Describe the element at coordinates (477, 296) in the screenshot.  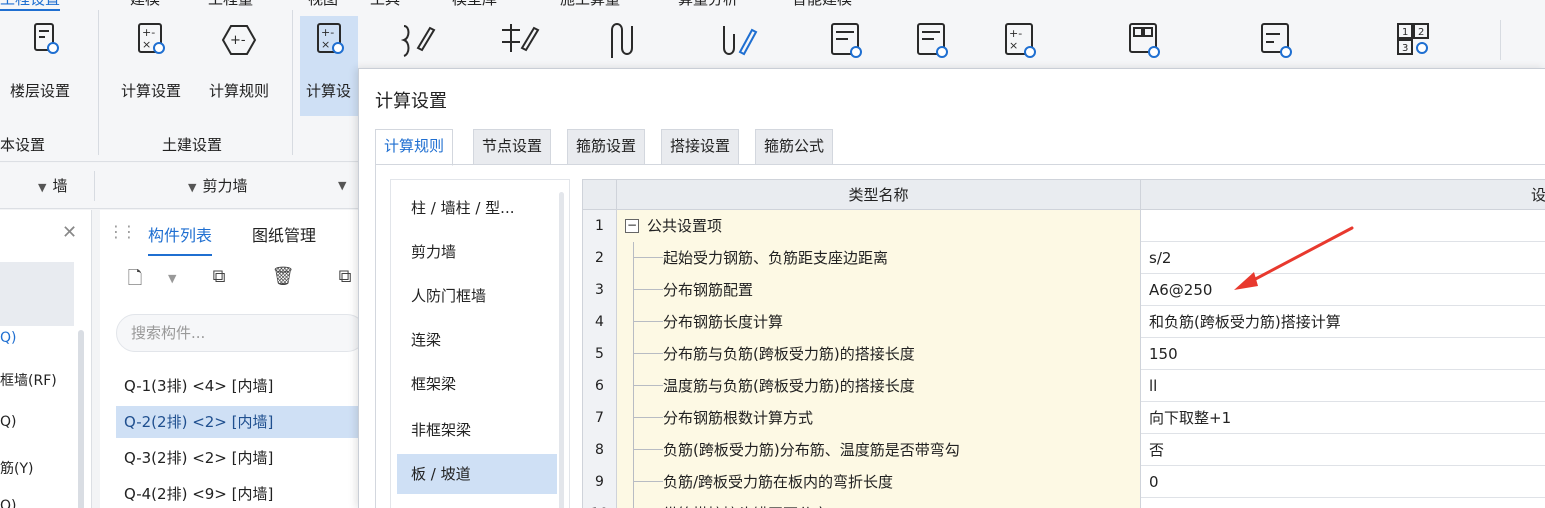
I see `category-item: 人防门框墙` at that location.